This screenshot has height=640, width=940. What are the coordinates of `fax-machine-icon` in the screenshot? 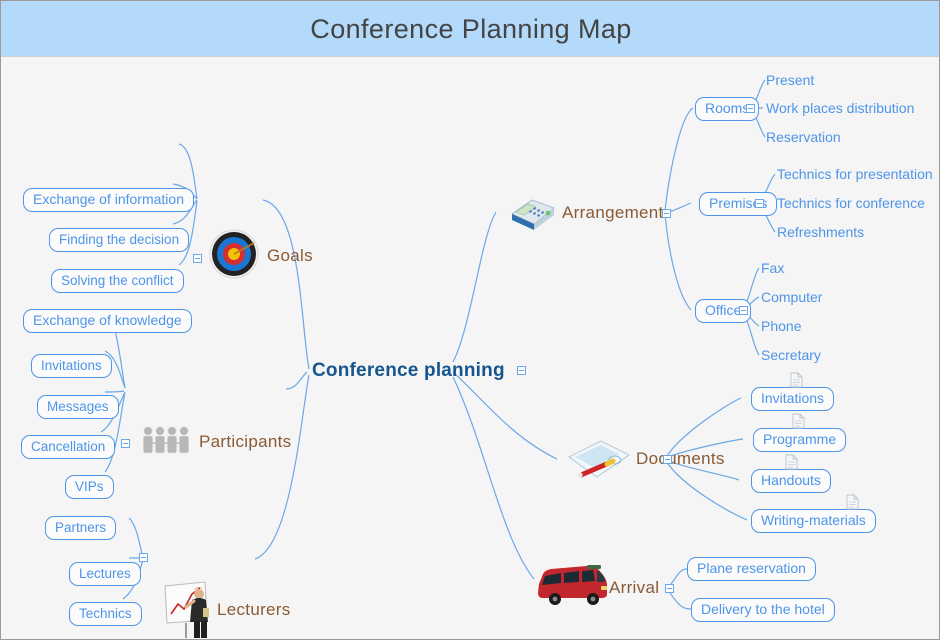 It's located at (532, 213).